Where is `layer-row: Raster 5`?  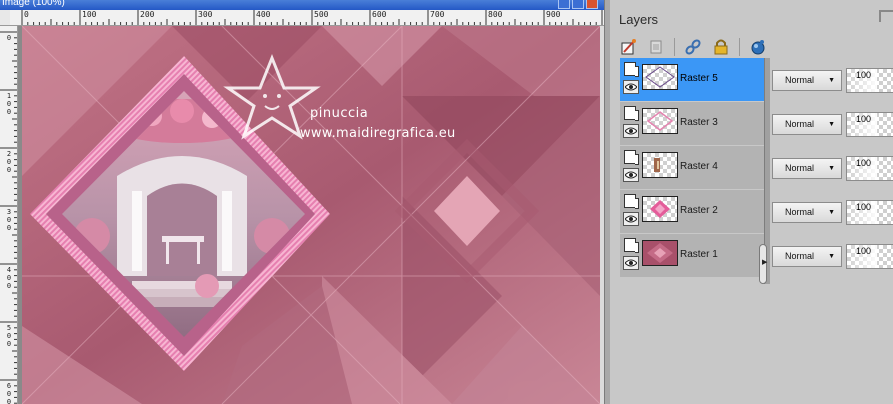 layer-row: Raster 5 is located at coordinates (692, 80).